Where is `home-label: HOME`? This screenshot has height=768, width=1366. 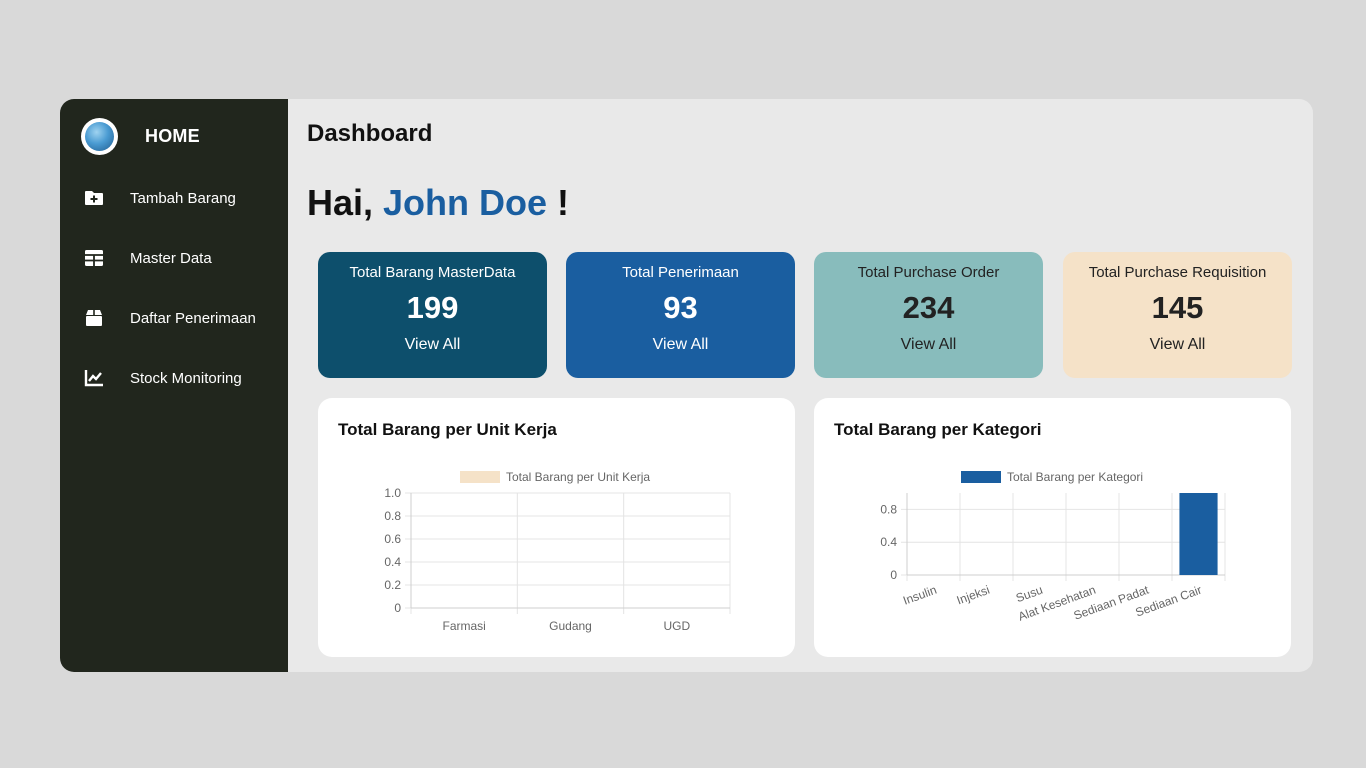 home-label: HOME is located at coordinates (172, 136).